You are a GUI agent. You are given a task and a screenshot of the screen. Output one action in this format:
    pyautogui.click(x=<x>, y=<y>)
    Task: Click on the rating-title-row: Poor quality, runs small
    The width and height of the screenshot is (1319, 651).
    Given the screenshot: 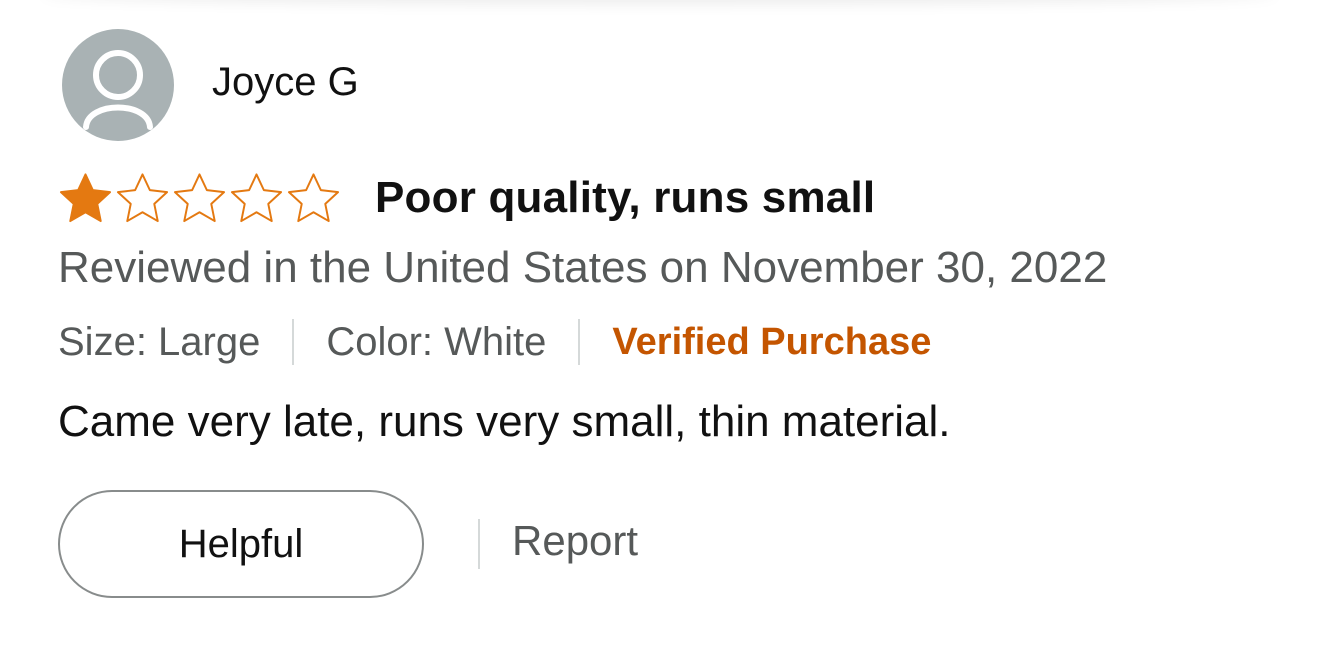 What is the action you would take?
    pyautogui.click(x=673, y=198)
    